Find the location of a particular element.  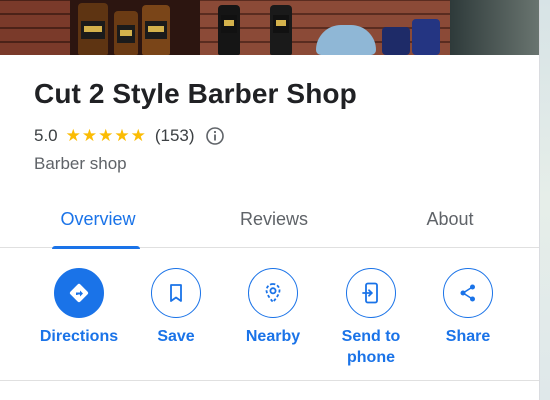

send-to-phone-icon is located at coordinates (371, 293).